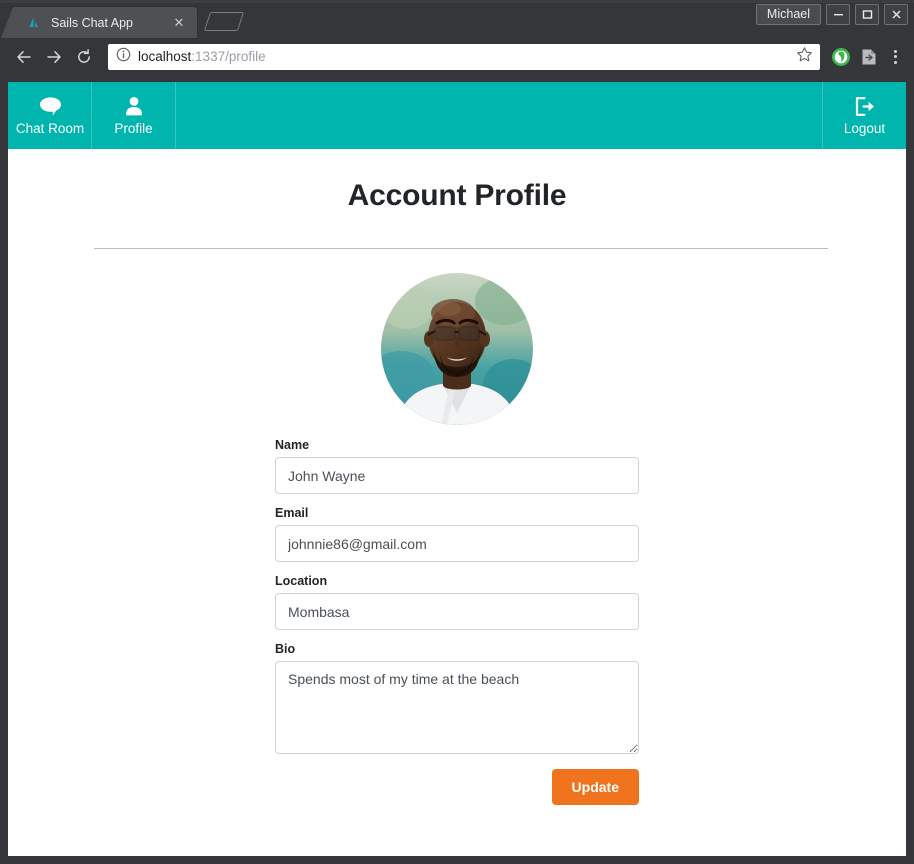 Image resolution: width=914 pixels, height=864 pixels. What do you see at coordinates (788, 14) in the screenshot?
I see `browser-profile-chip: Michael` at bounding box center [788, 14].